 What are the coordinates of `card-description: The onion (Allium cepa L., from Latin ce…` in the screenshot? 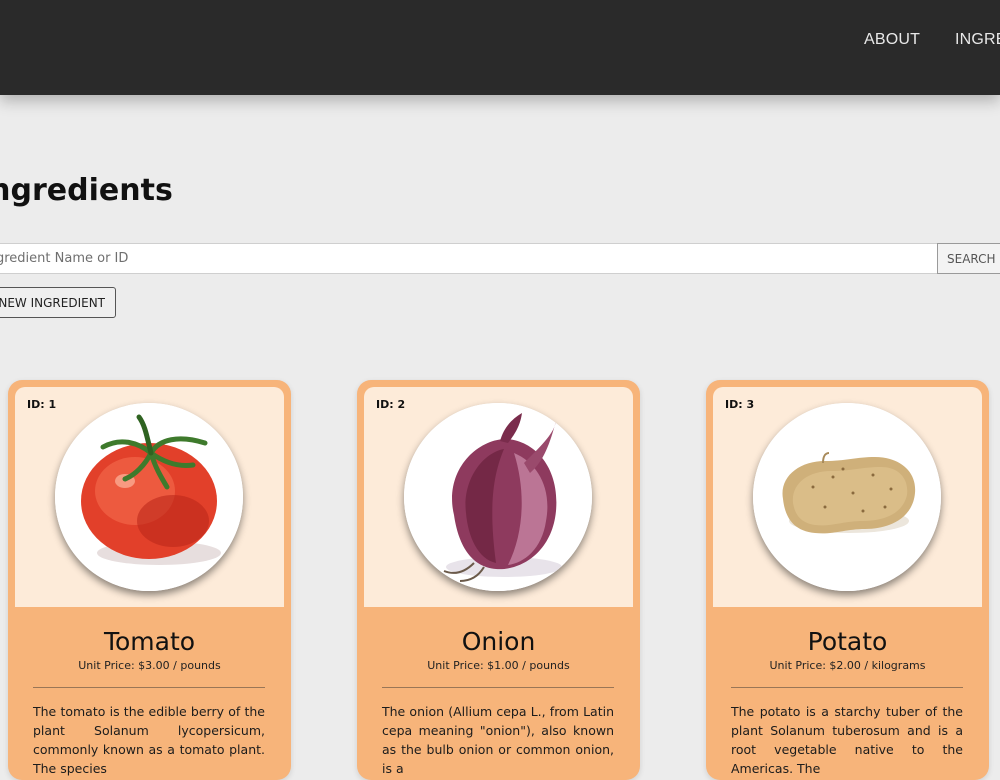 It's located at (498, 740).